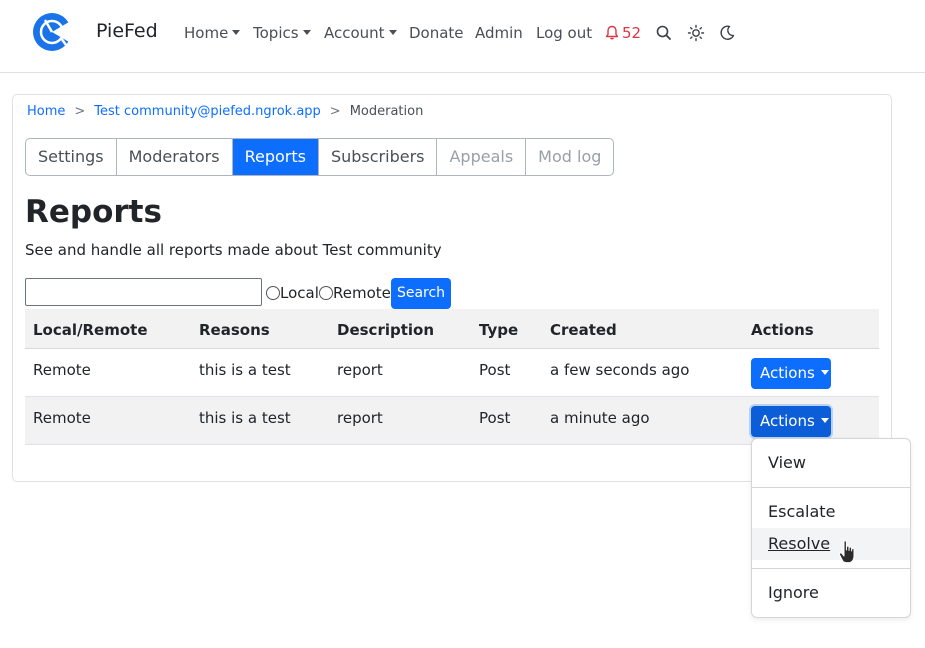 The height and width of the screenshot is (648, 925). I want to click on radio-local, so click(273, 293).